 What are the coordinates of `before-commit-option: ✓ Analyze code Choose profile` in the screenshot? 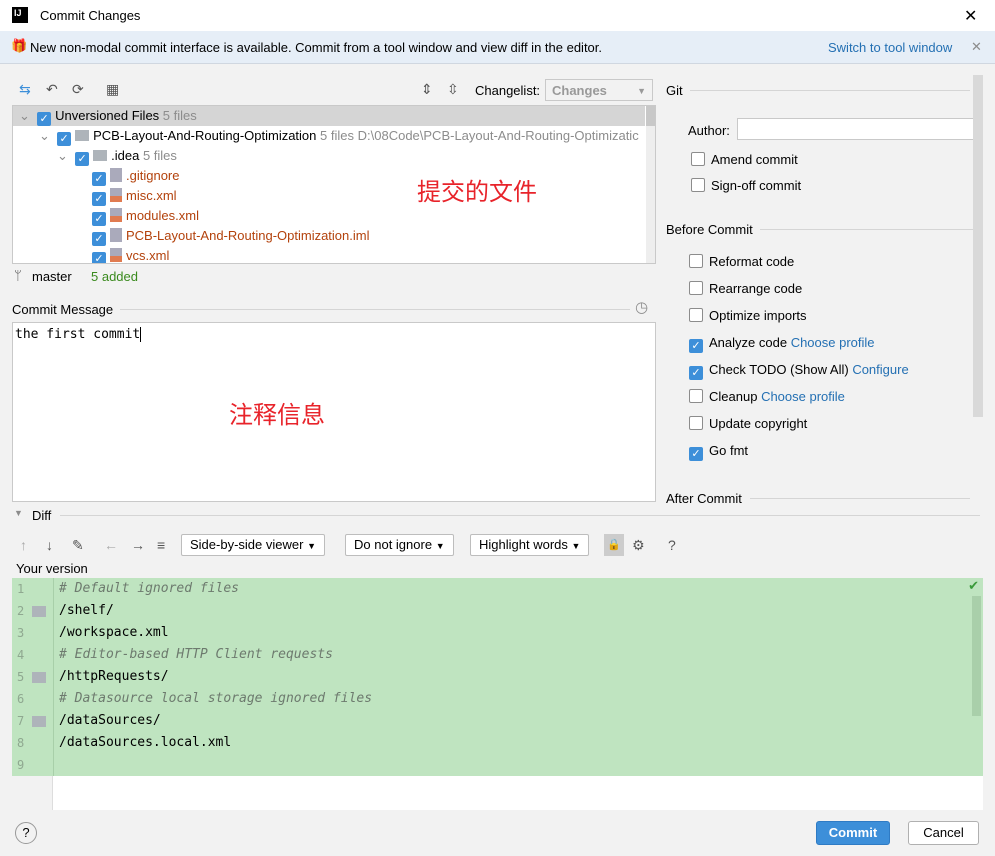 It's located at (782, 343).